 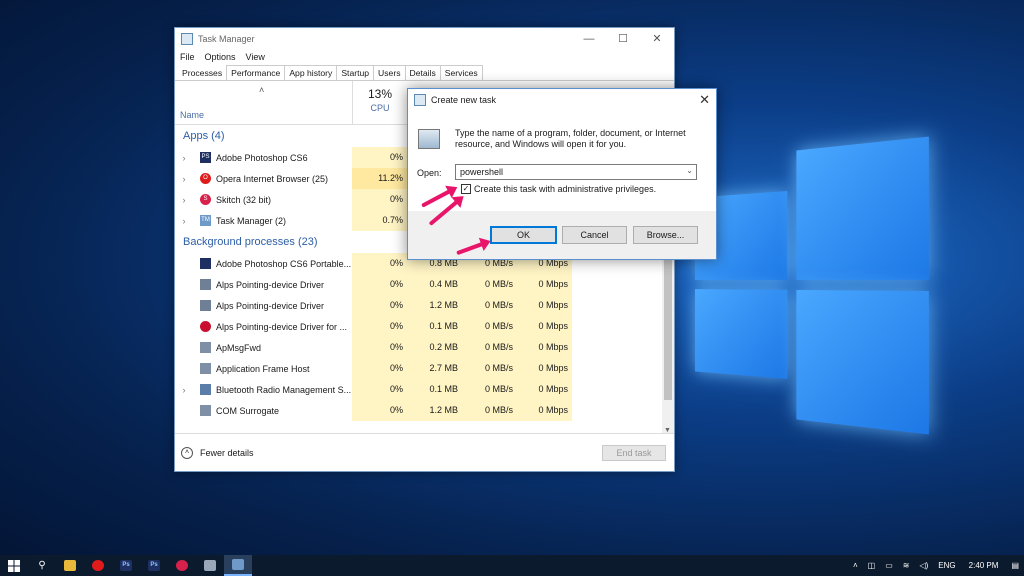 What do you see at coordinates (1015, 565) in the screenshot?
I see `notifications-icon: ▤` at bounding box center [1015, 565].